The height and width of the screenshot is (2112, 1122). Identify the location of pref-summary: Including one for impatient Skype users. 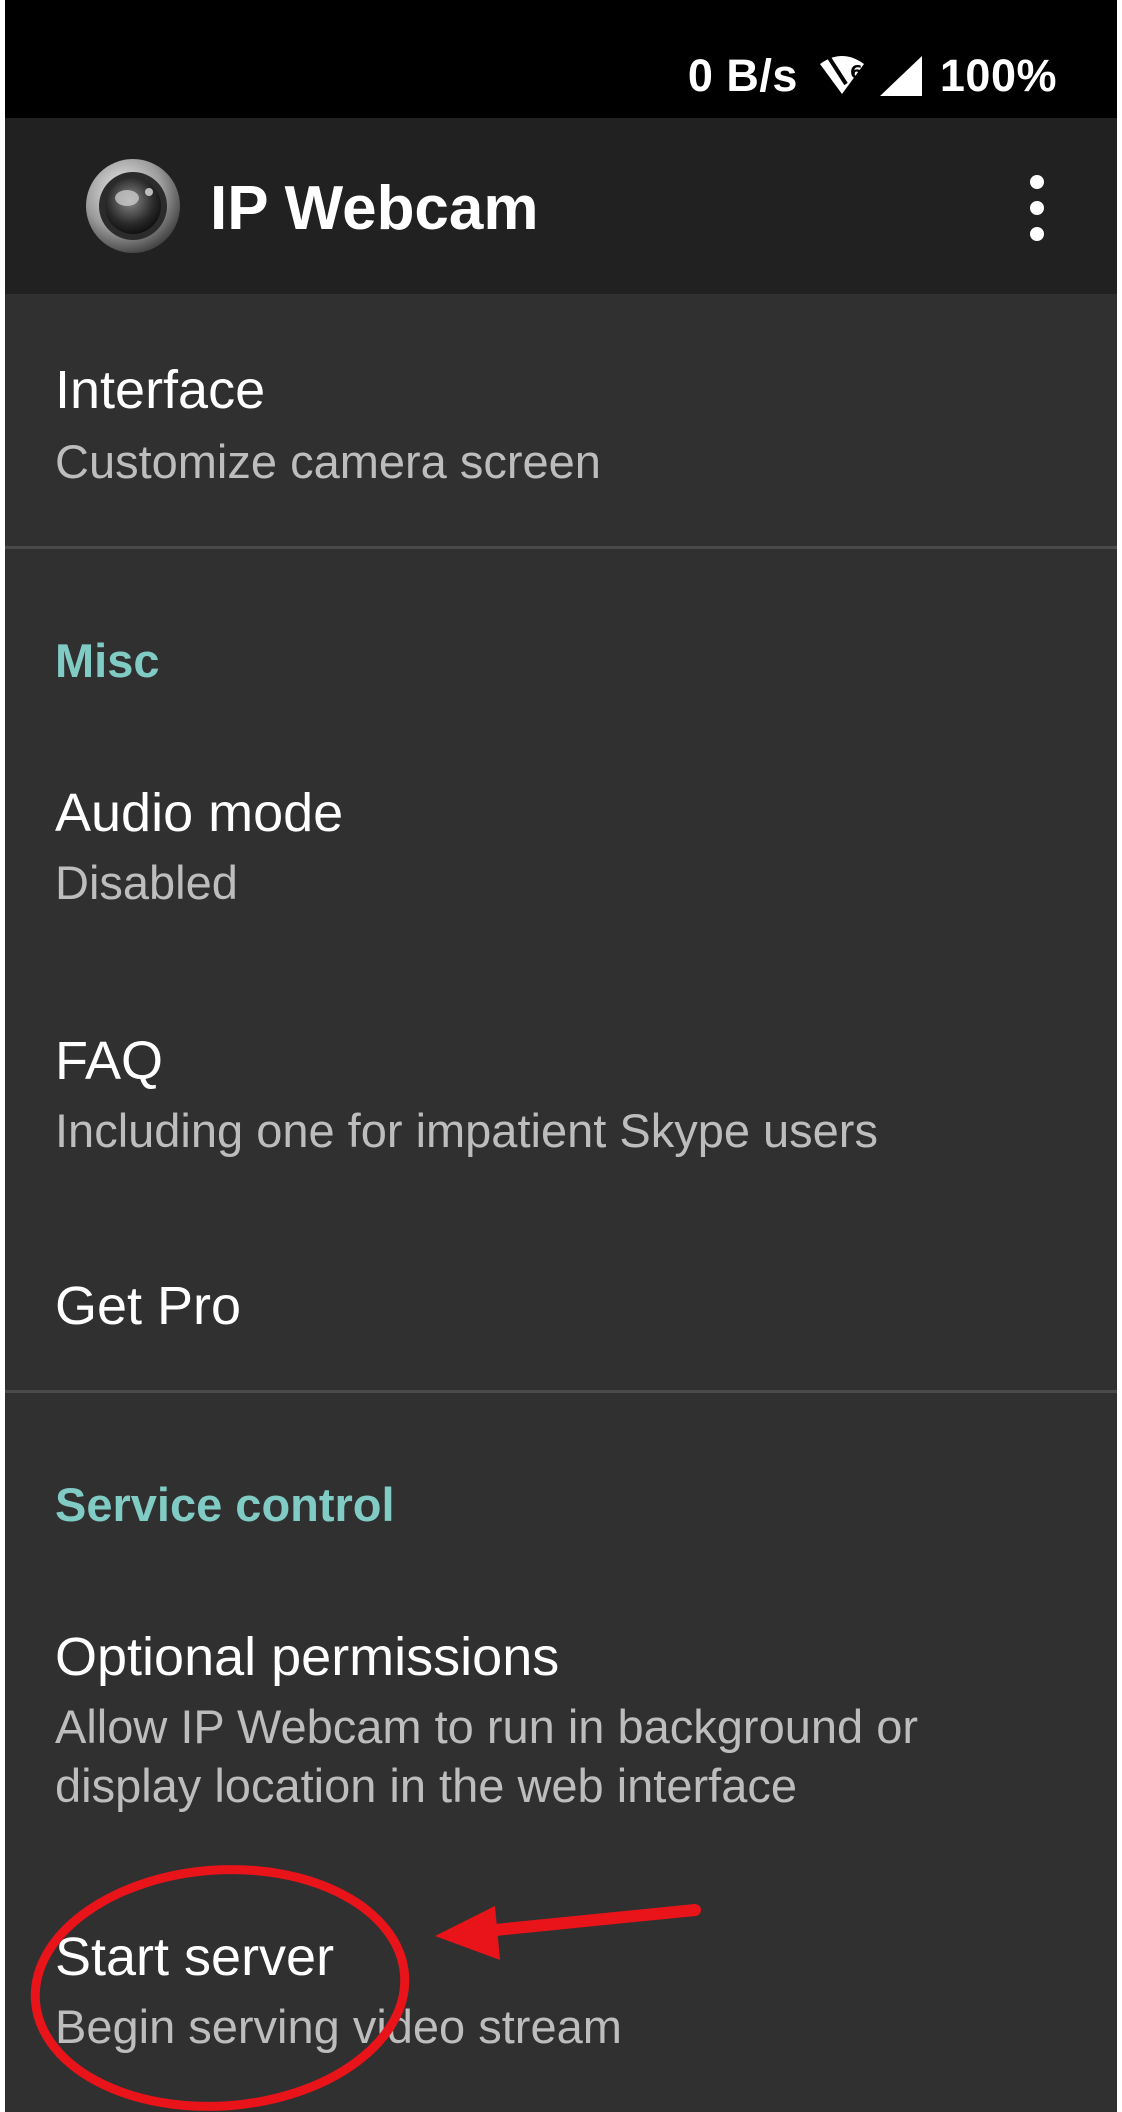
(466, 1130).